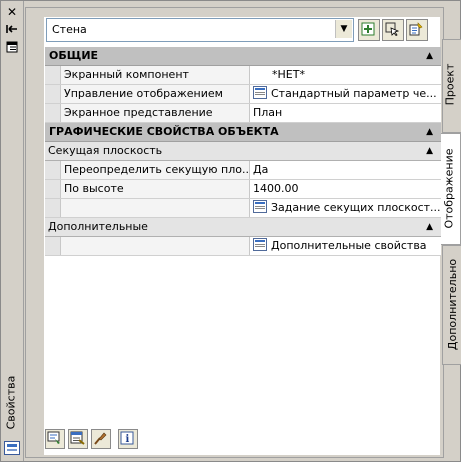  I want to click on select-objects-button, so click(393, 30).